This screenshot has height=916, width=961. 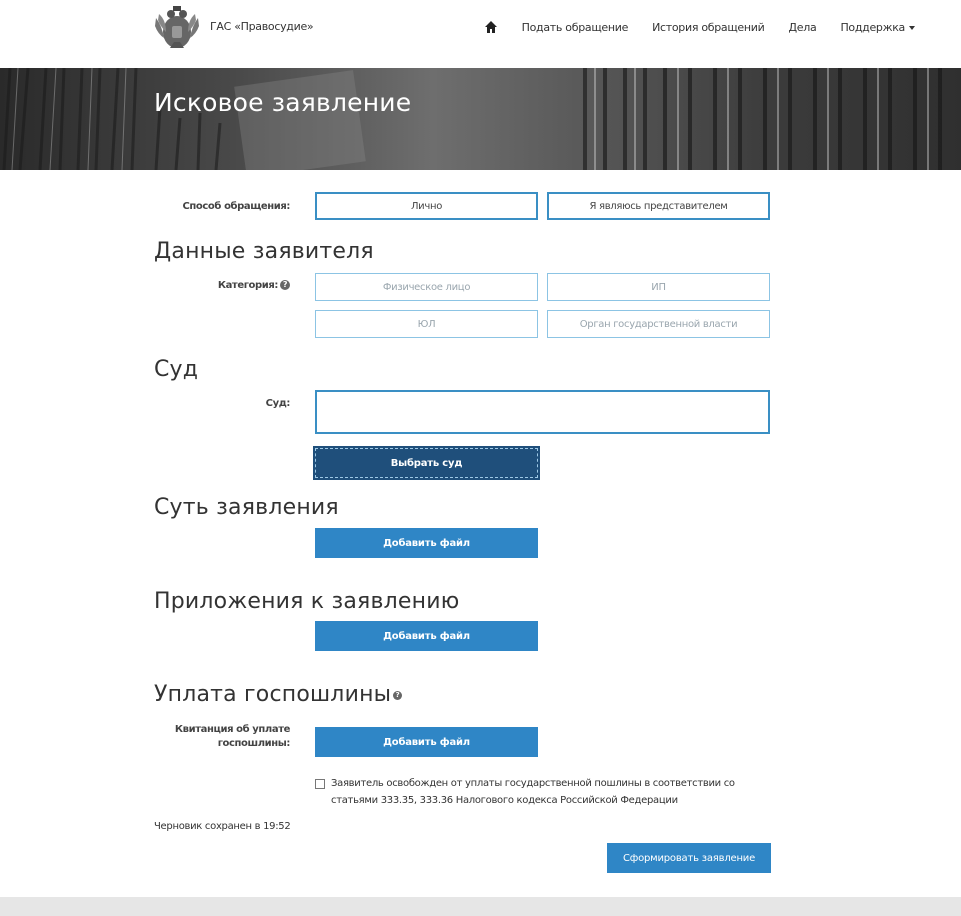 What do you see at coordinates (491, 27) in the screenshot?
I see `home-icon` at bounding box center [491, 27].